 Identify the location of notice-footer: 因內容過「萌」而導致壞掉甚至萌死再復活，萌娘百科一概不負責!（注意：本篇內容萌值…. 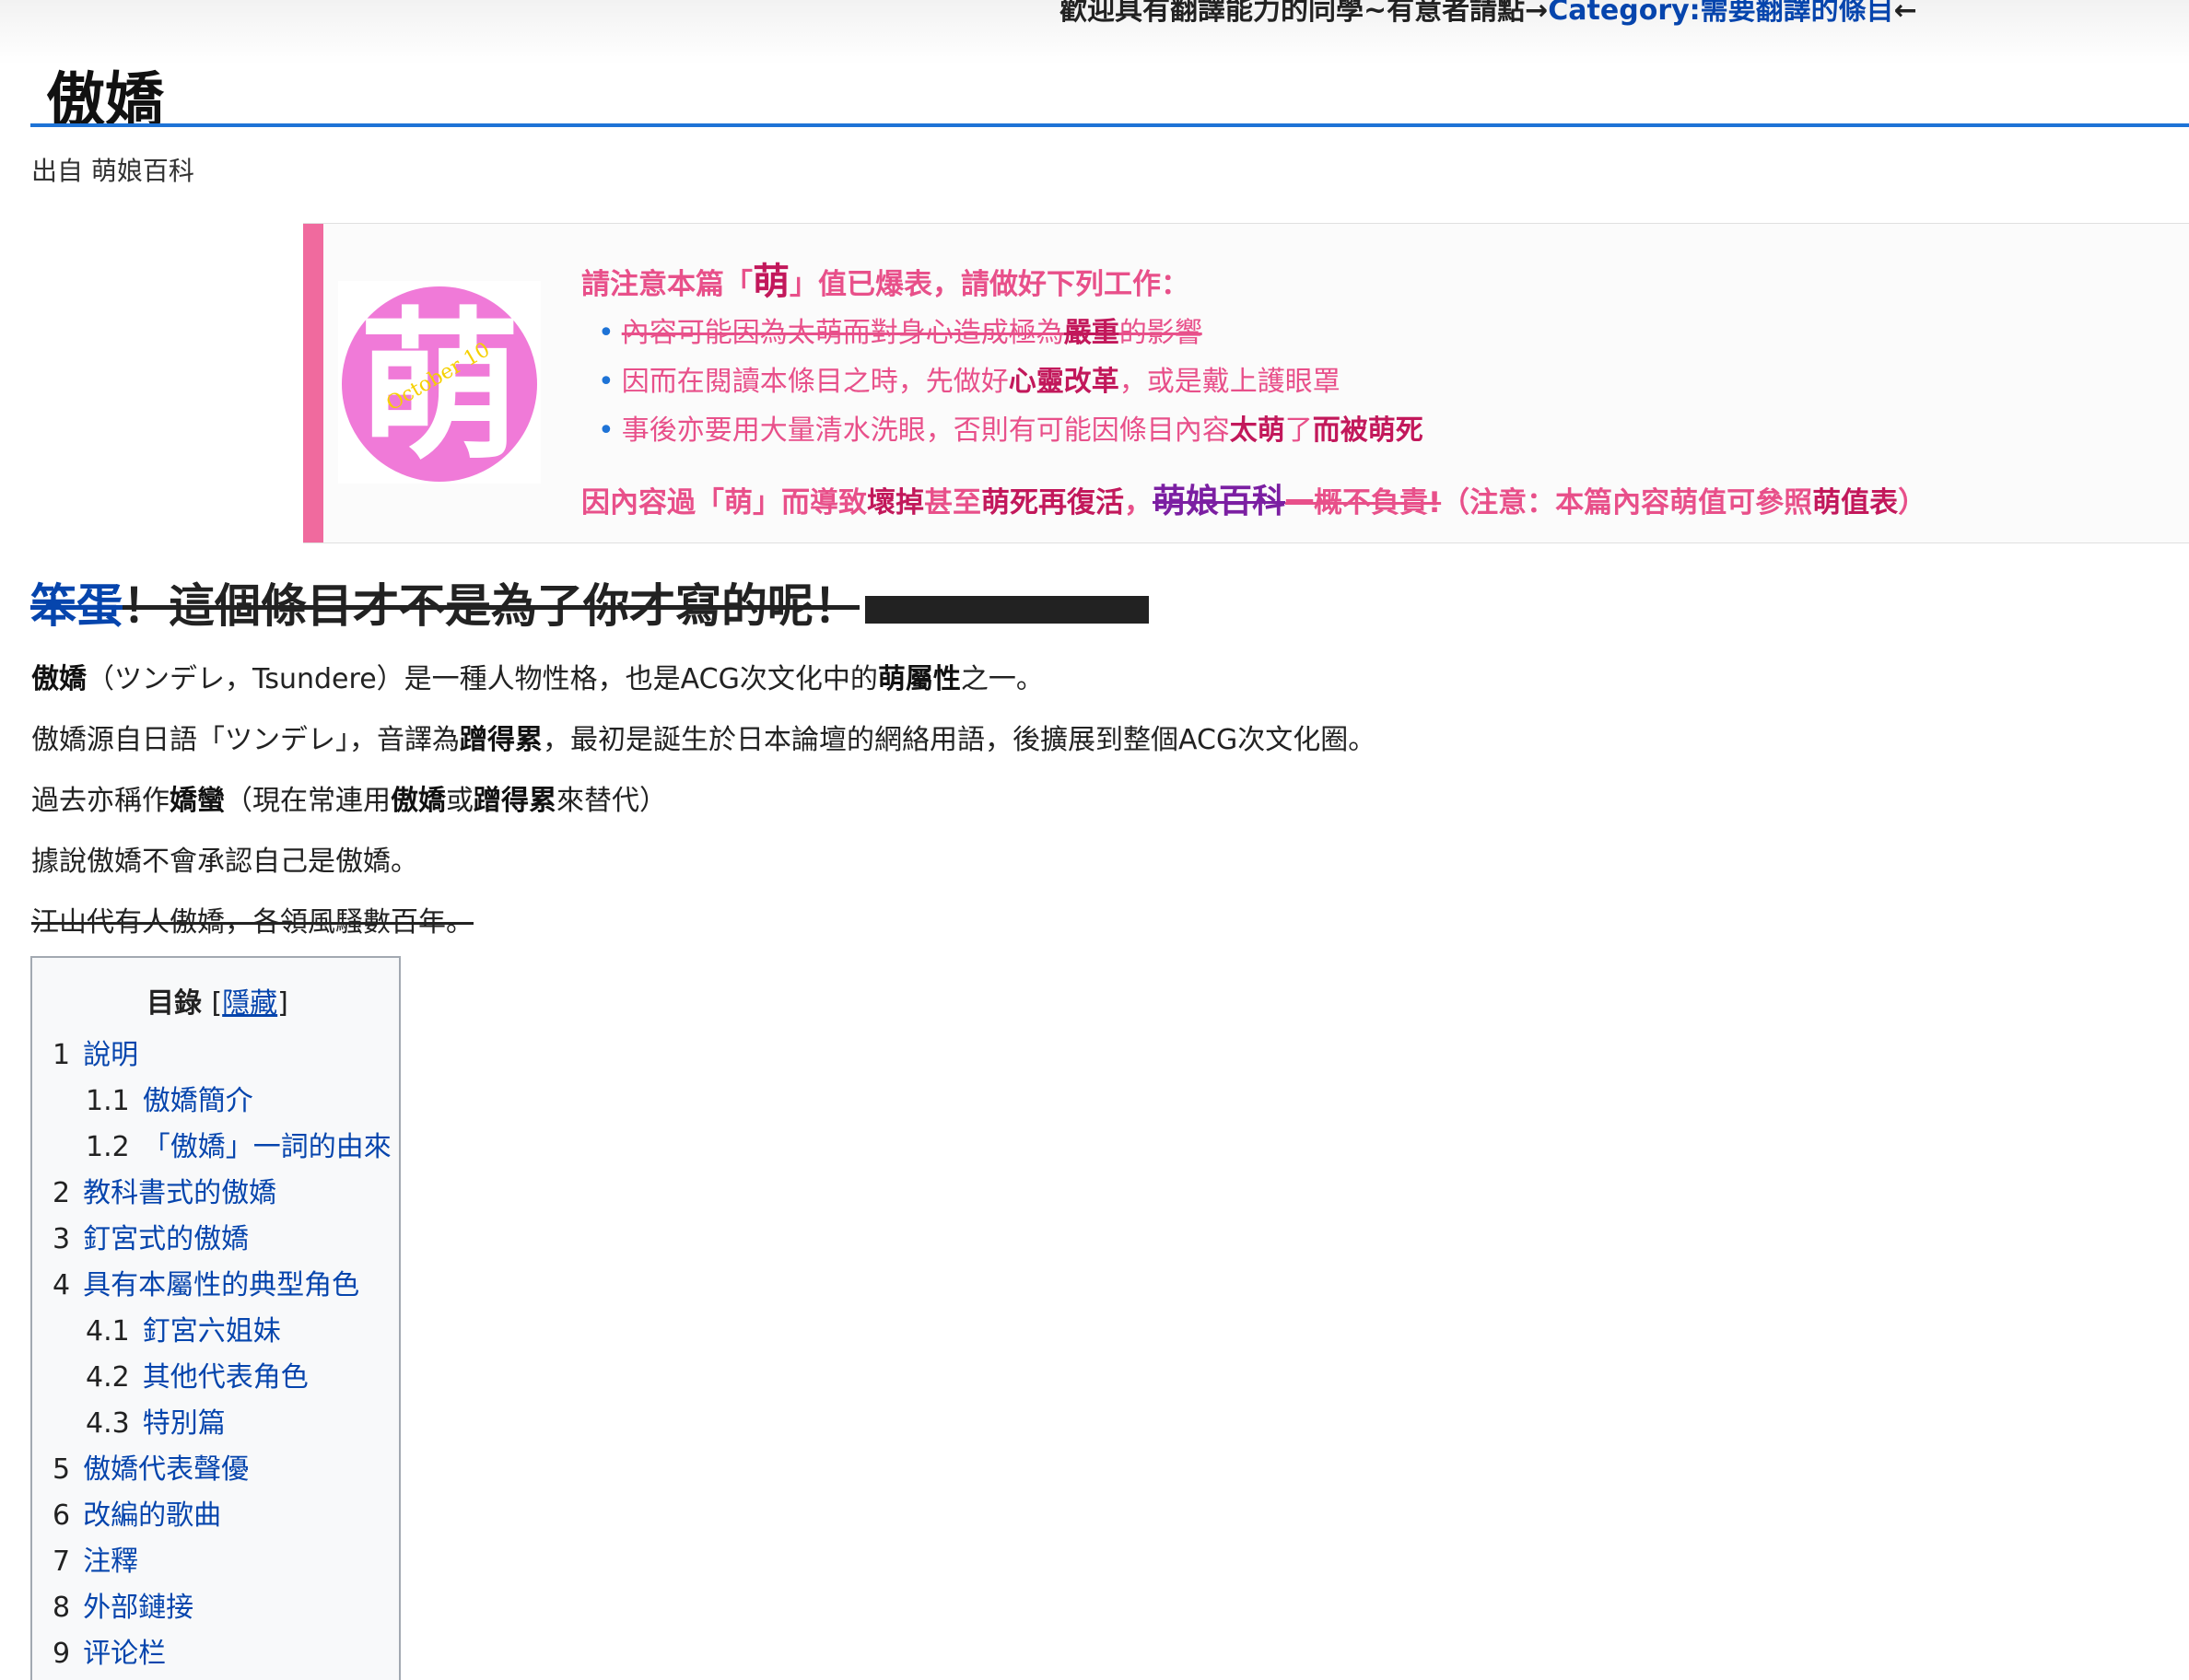
(1254, 501).